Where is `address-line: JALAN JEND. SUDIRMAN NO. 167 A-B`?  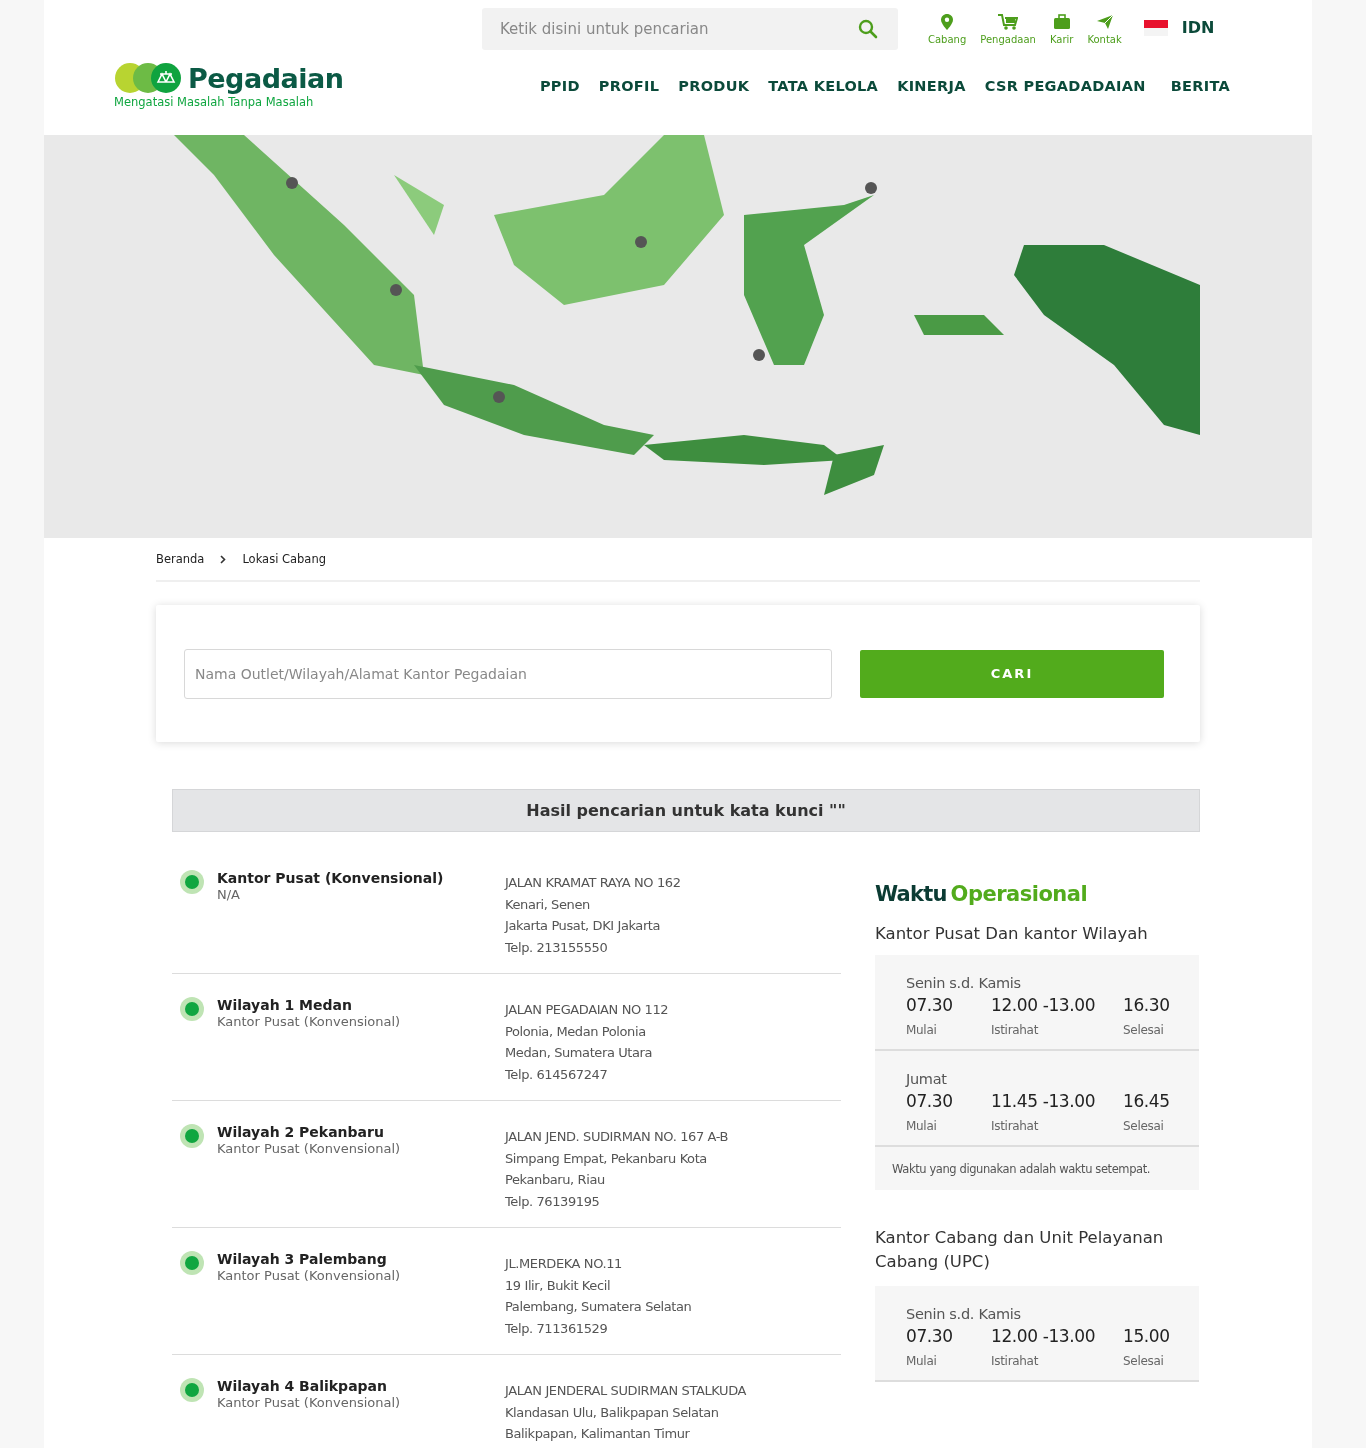 address-line: JALAN JEND. SUDIRMAN NO. 167 A-B is located at coordinates (617, 1137).